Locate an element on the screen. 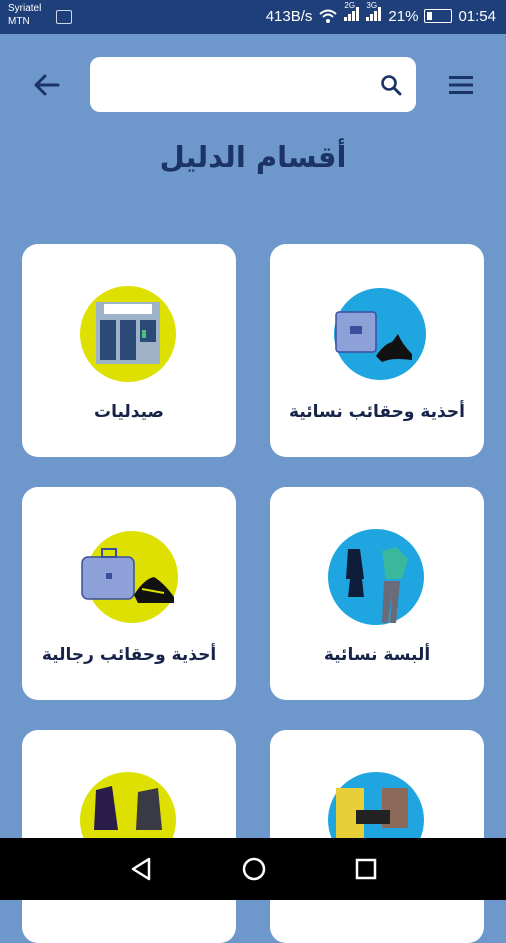 This screenshot has width=506, height=943. womens-clothing-icon is located at coordinates (376, 577).